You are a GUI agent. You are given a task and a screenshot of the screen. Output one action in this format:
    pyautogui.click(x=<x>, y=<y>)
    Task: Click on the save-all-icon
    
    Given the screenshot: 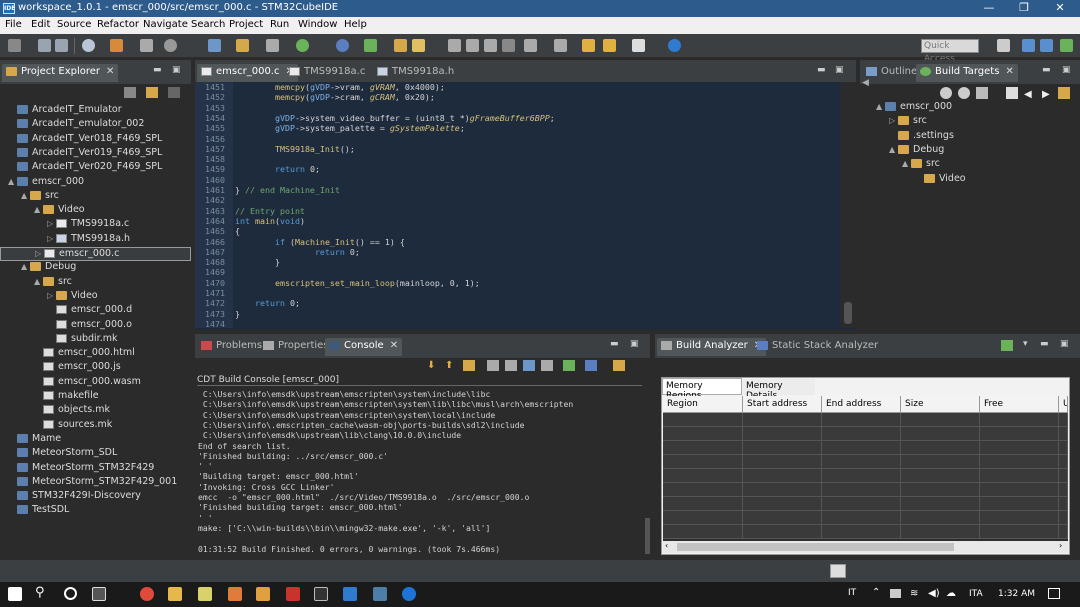 What is the action you would take?
    pyautogui.click(x=61, y=45)
    